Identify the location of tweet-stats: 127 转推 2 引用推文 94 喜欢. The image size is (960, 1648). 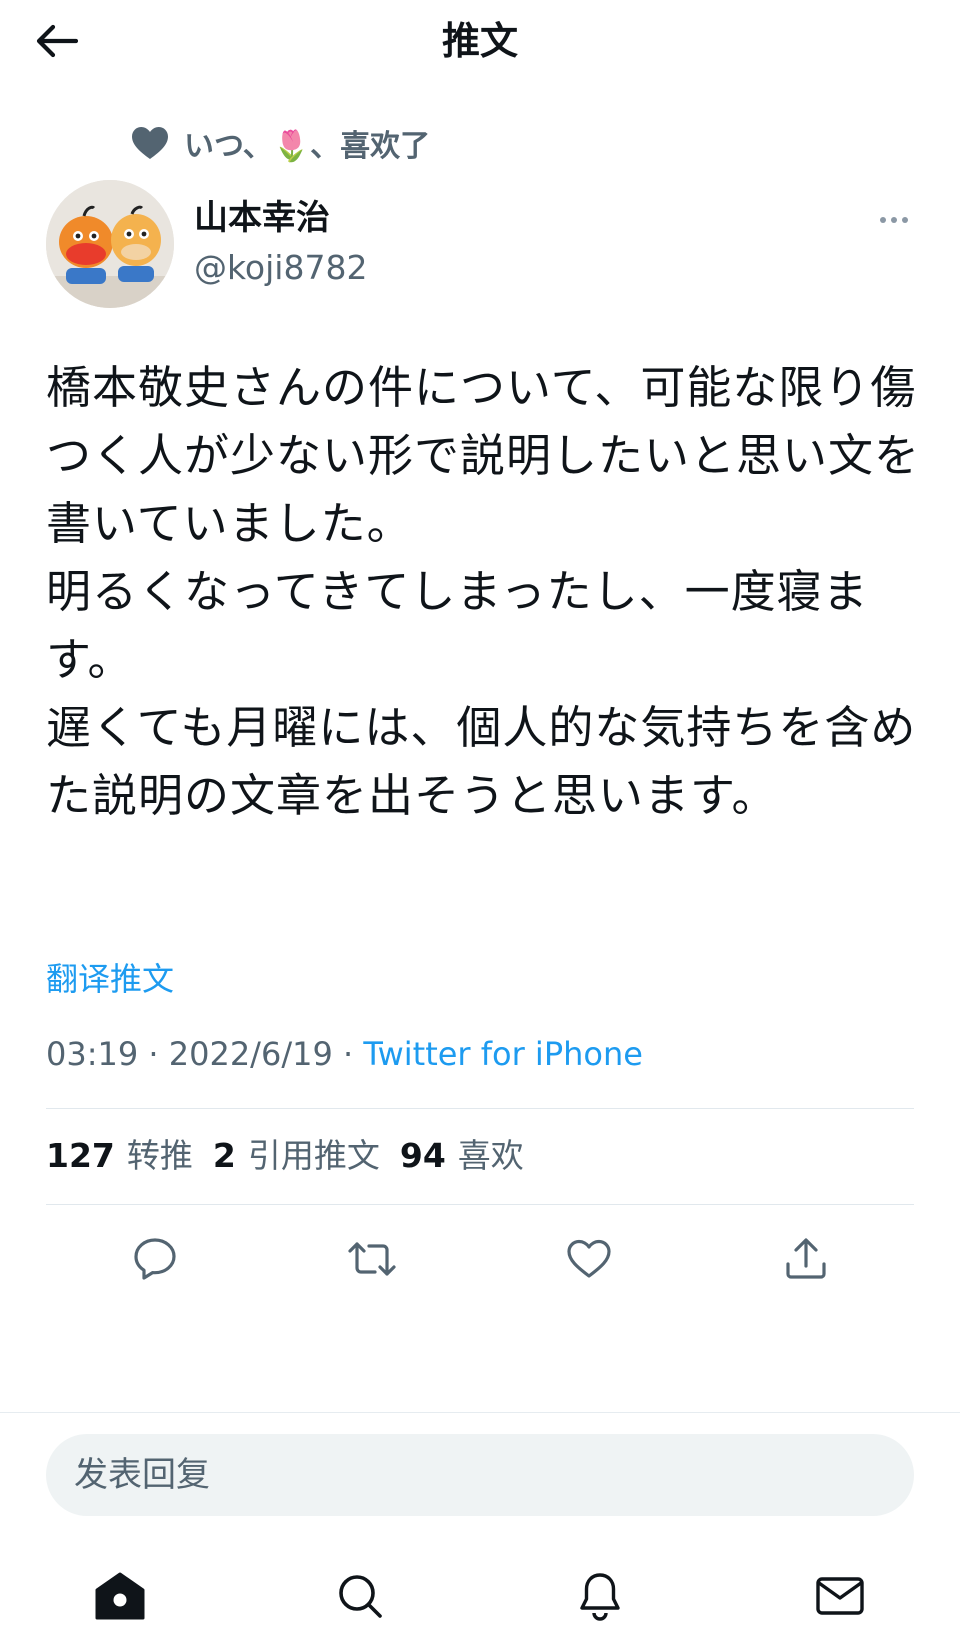
(285, 1156).